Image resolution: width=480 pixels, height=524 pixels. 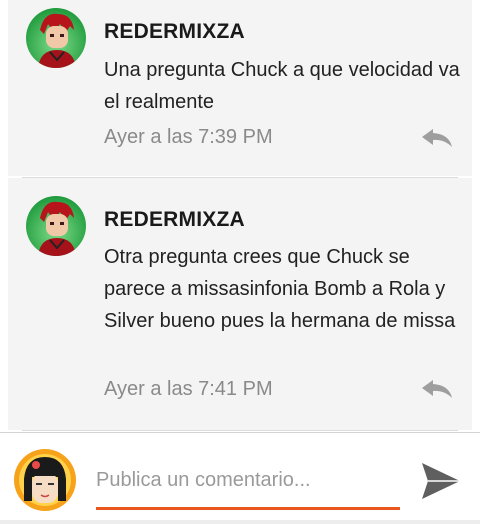 What do you see at coordinates (240, 522) in the screenshot?
I see `bottom-strip` at bounding box center [240, 522].